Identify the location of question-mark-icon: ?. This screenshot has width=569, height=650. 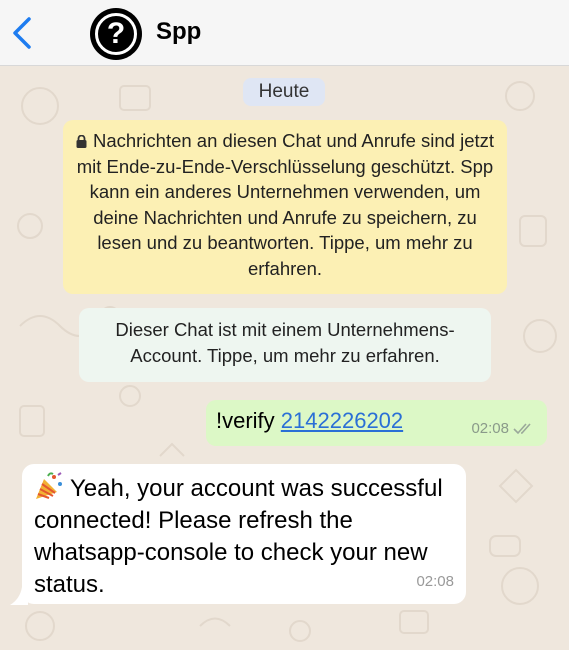
(116, 34).